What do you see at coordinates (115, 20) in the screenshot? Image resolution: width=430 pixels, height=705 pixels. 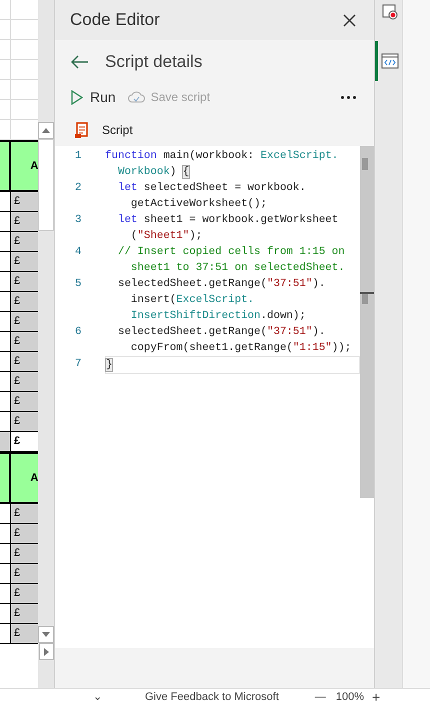 I see `panel-title: Code Editor` at bounding box center [115, 20].